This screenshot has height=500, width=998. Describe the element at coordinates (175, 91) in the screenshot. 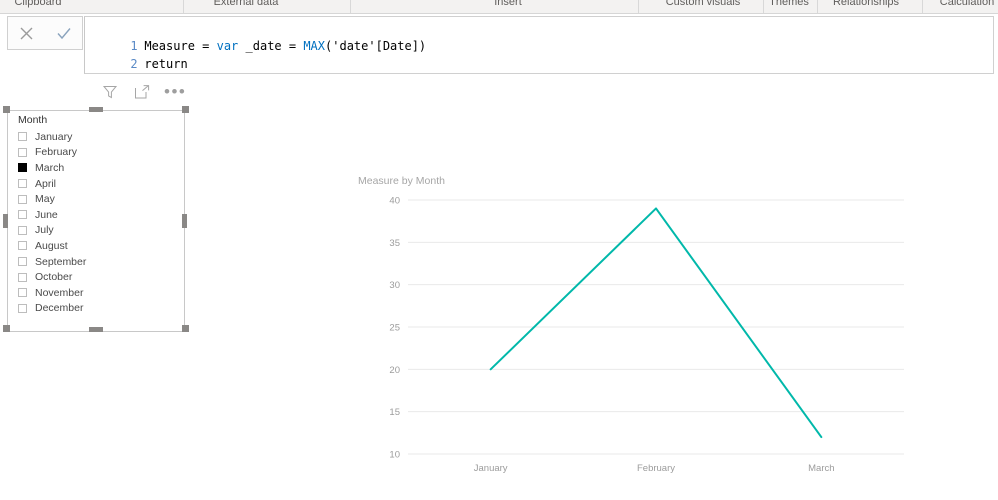

I see `more-options-icon: •••` at that location.